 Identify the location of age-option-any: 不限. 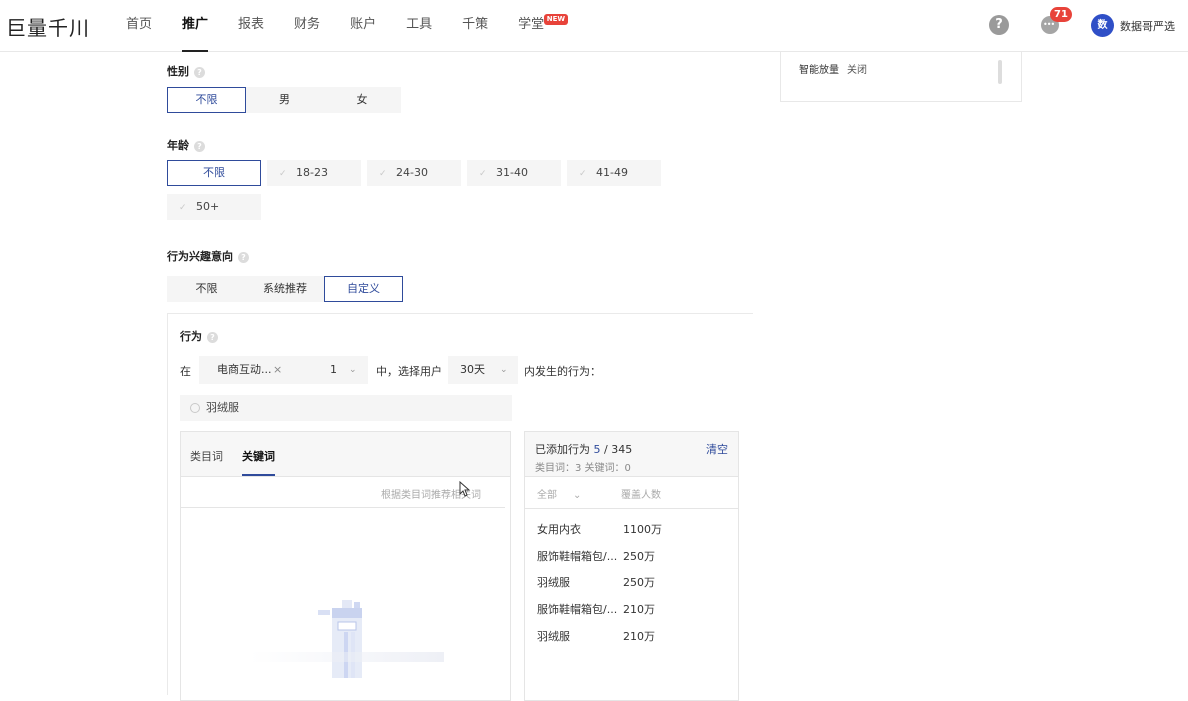
(214, 173).